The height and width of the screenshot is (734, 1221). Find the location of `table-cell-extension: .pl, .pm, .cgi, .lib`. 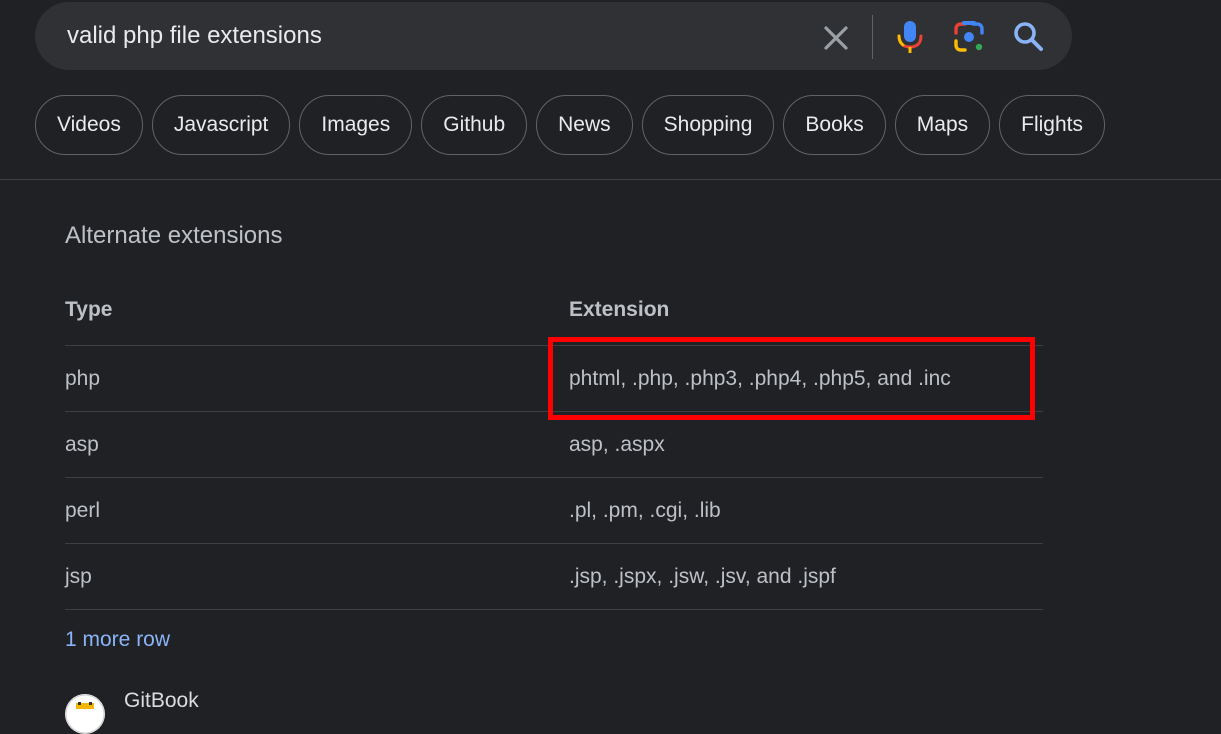

table-cell-extension: .pl, .pm, .cgi, .lib is located at coordinates (645, 510).